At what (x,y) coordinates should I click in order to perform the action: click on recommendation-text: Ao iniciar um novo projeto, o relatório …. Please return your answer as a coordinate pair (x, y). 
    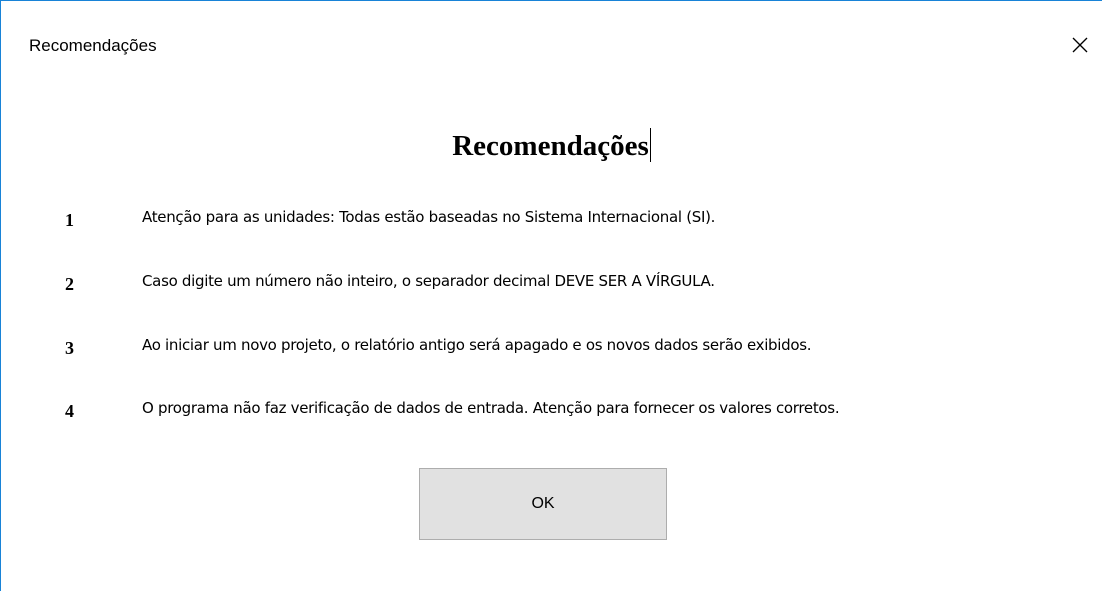
    Looking at the image, I should click on (477, 345).